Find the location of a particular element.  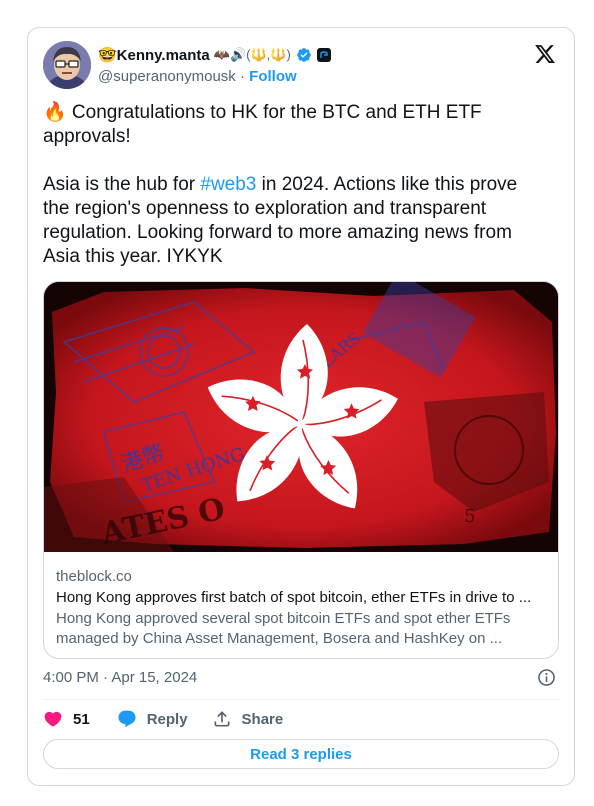

share-button: Share is located at coordinates (248, 719).